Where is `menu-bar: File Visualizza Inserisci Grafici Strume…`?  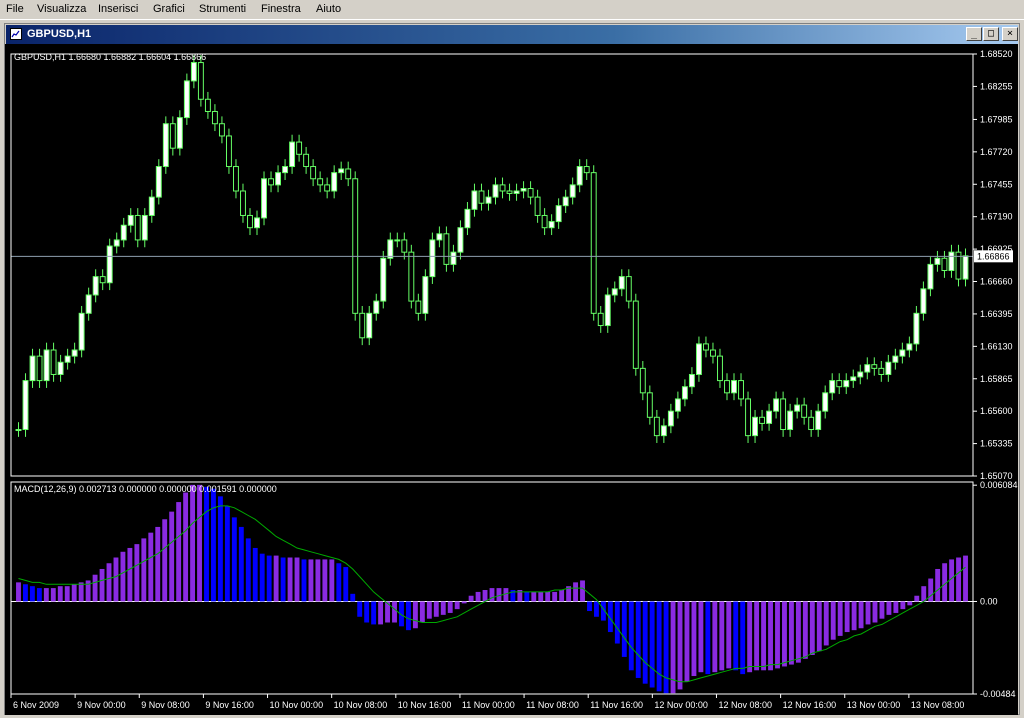
menu-bar: File Visualizza Inserisci Grafici Strume… is located at coordinates (512, 10).